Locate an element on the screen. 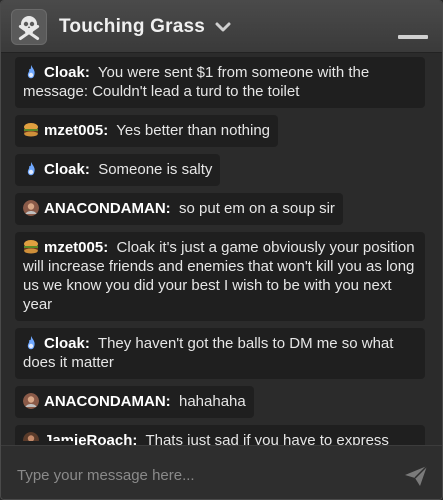 The width and height of the screenshot is (443, 500). message-bubble: ANACONDAMAN: so put em on a soup sir is located at coordinates (179, 209).